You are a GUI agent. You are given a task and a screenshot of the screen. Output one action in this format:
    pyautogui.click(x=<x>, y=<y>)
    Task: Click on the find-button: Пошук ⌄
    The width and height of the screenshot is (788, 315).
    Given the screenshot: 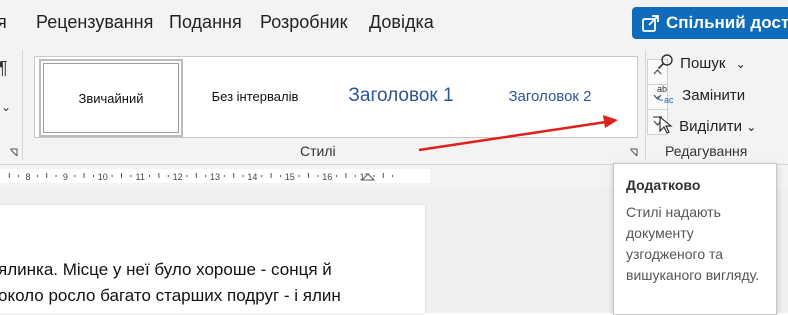 What is the action you would take?
    pyautogui.click(x=701, y=62)
    